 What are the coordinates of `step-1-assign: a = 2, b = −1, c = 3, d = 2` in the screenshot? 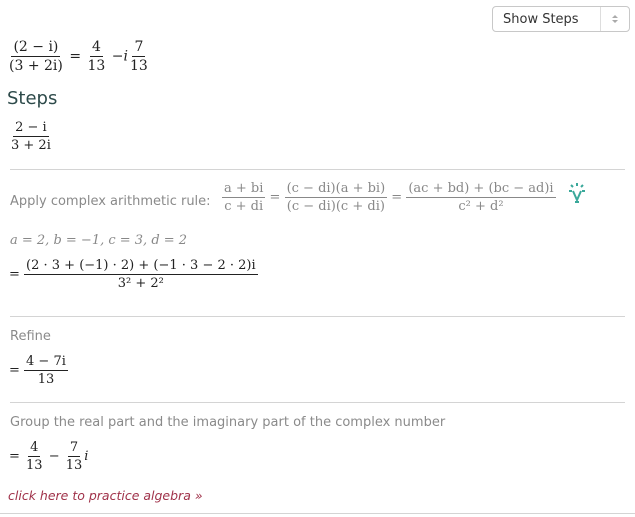 It's located at (99, 240).